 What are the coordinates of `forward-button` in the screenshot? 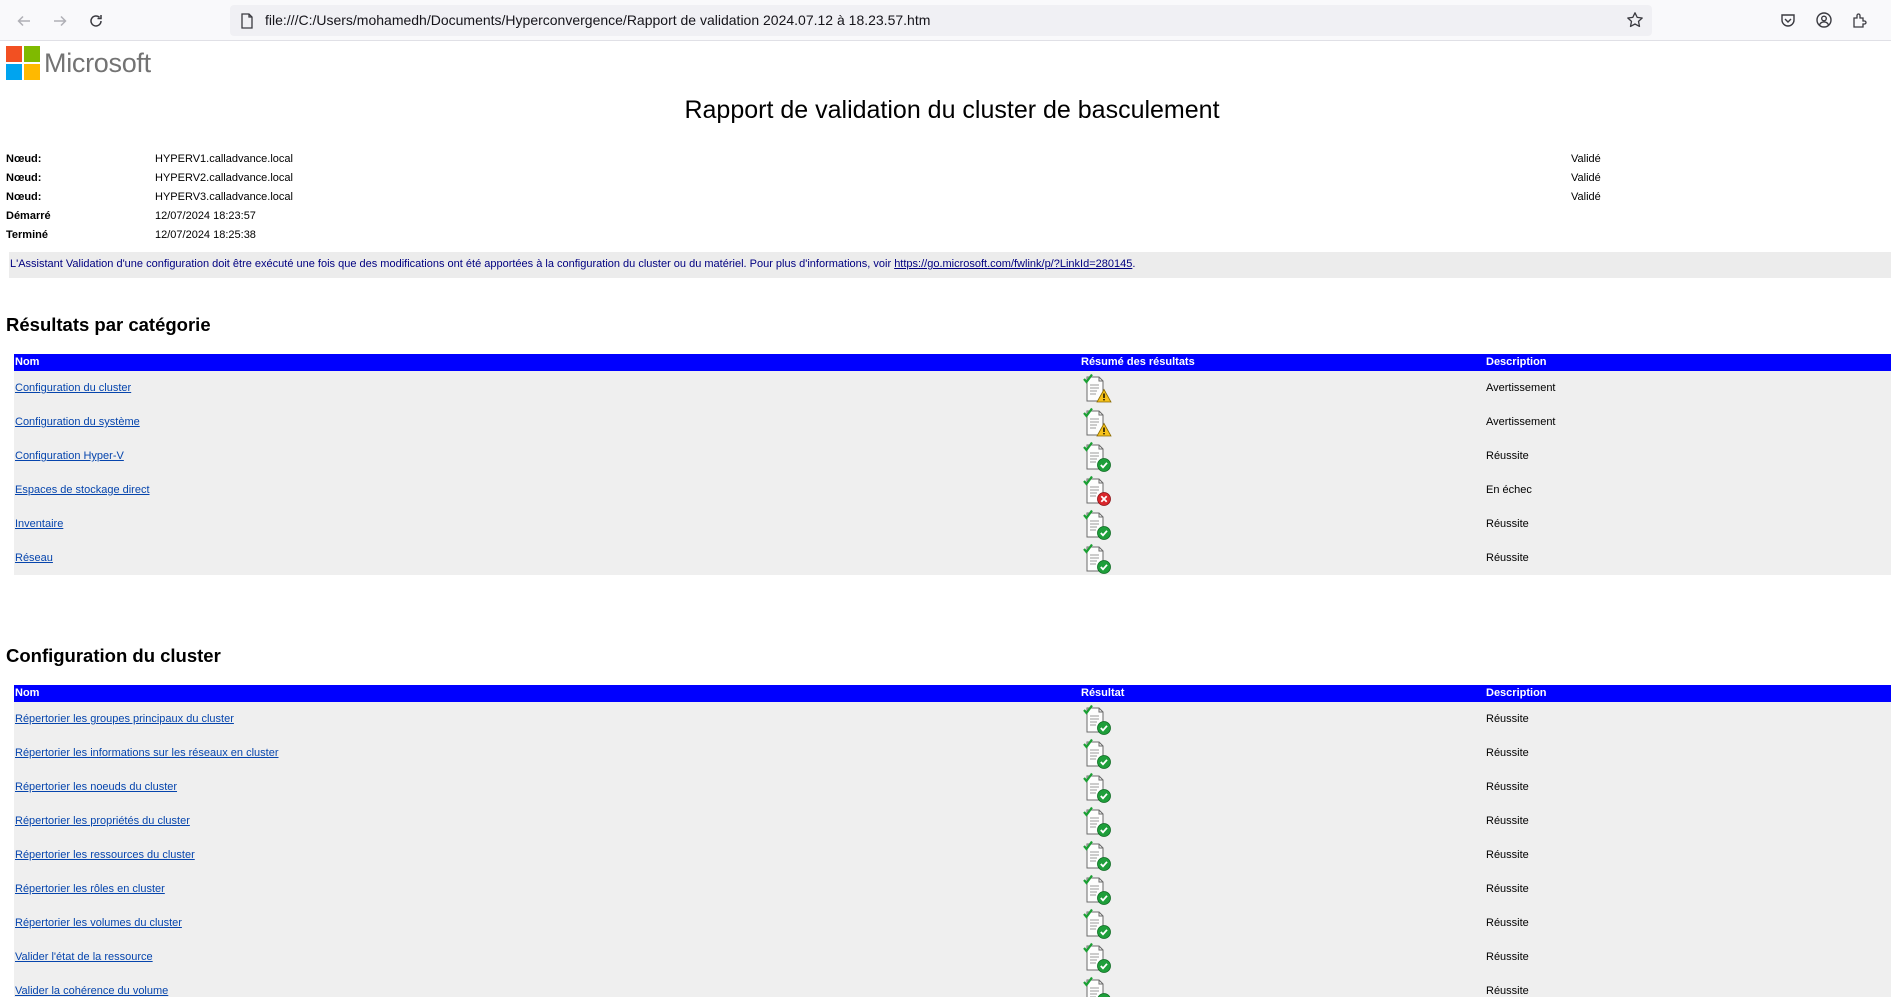 It's located at (60, 21).